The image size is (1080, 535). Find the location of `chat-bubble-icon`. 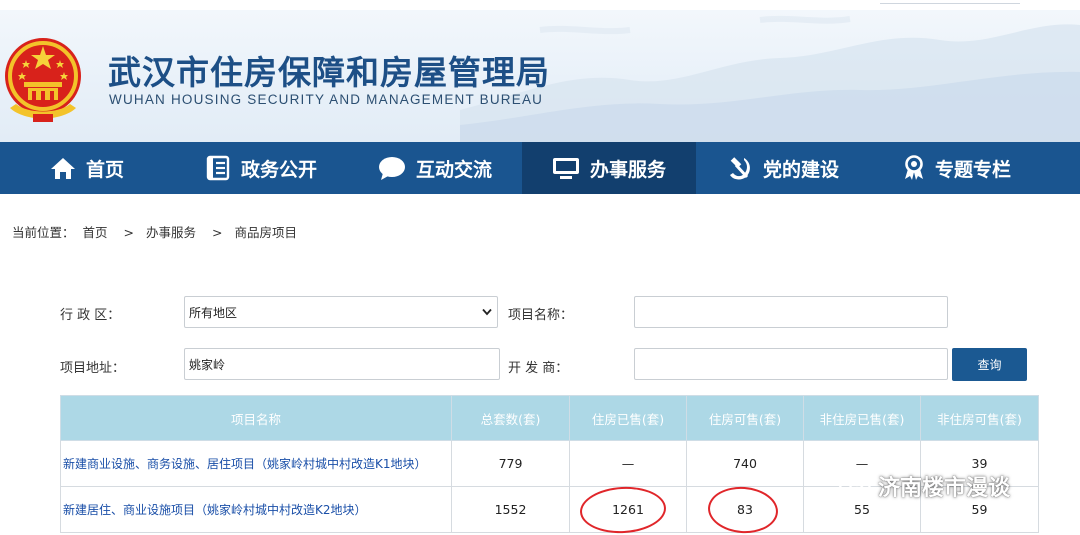

chat-bubble-icon is located at coordinates (391, 168).